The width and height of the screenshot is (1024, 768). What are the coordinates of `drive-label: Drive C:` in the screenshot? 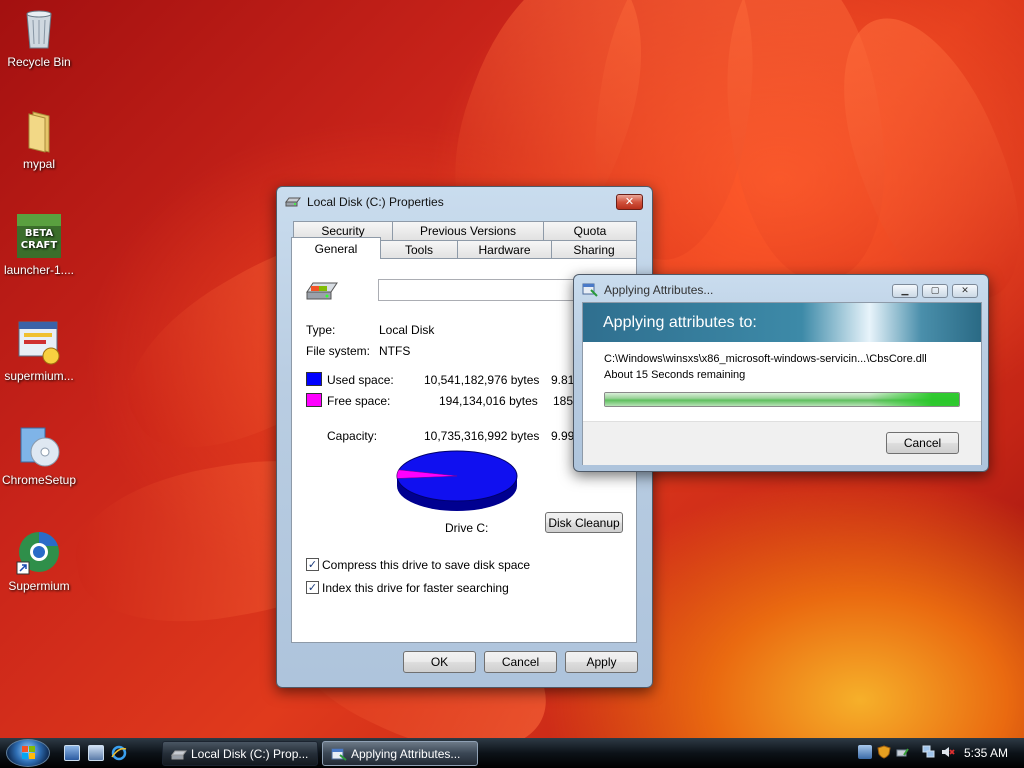 It's located at (467, 528).